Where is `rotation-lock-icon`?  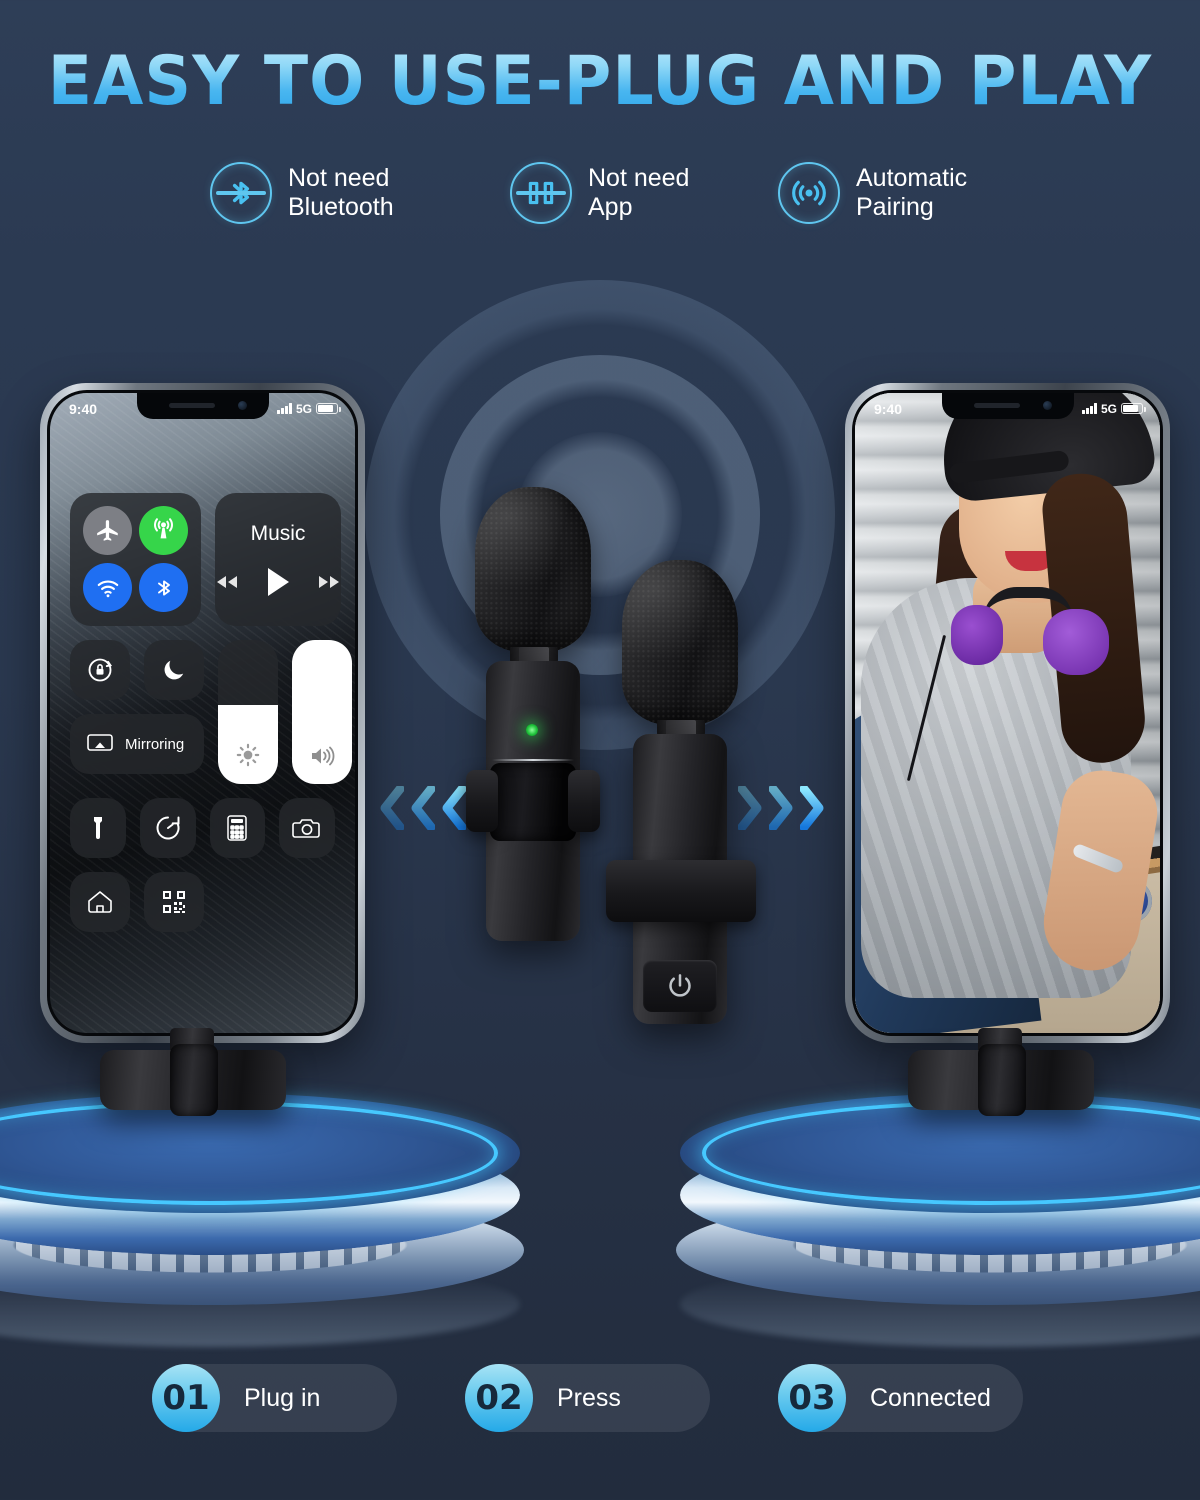 rotation-lock-icon is located at coordinates (100, 670).